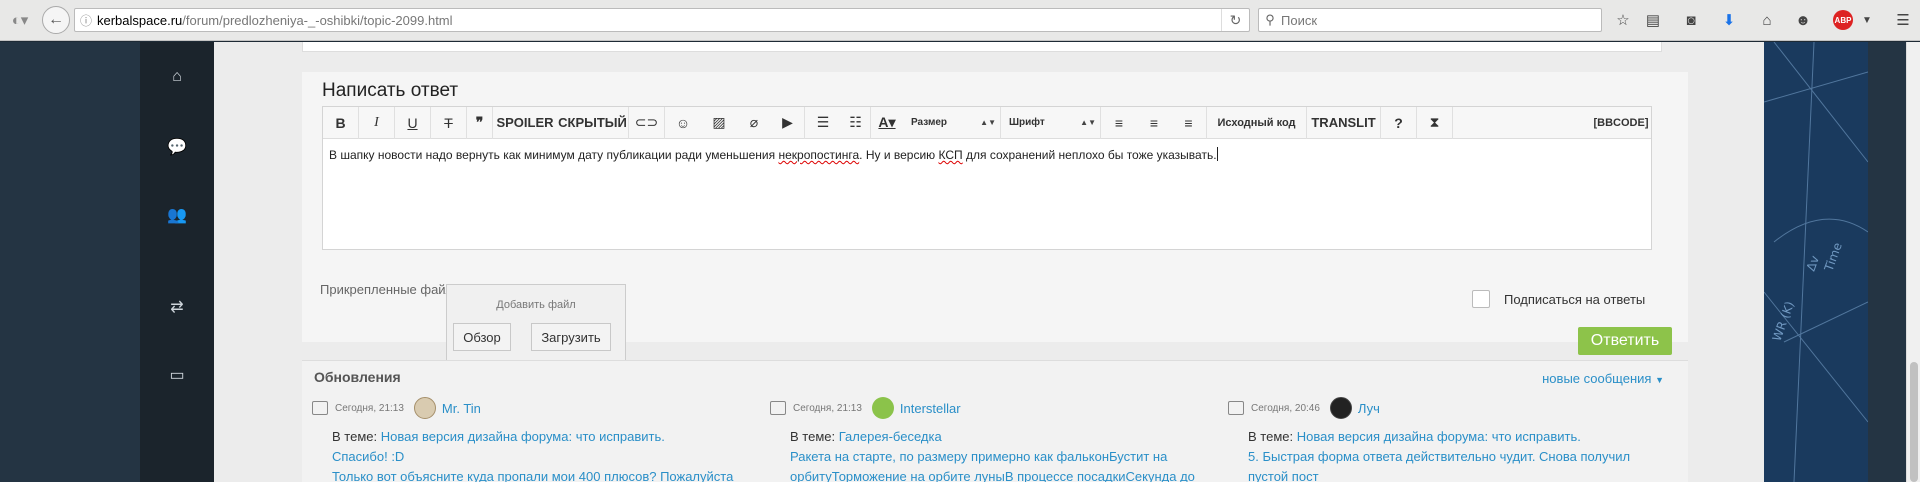 Image resolution: width=1920 pixels, height=482 pixels. Describe the element at coordinates (177, 215) in the screenshot. I see `users-icon: 👥` at that location.